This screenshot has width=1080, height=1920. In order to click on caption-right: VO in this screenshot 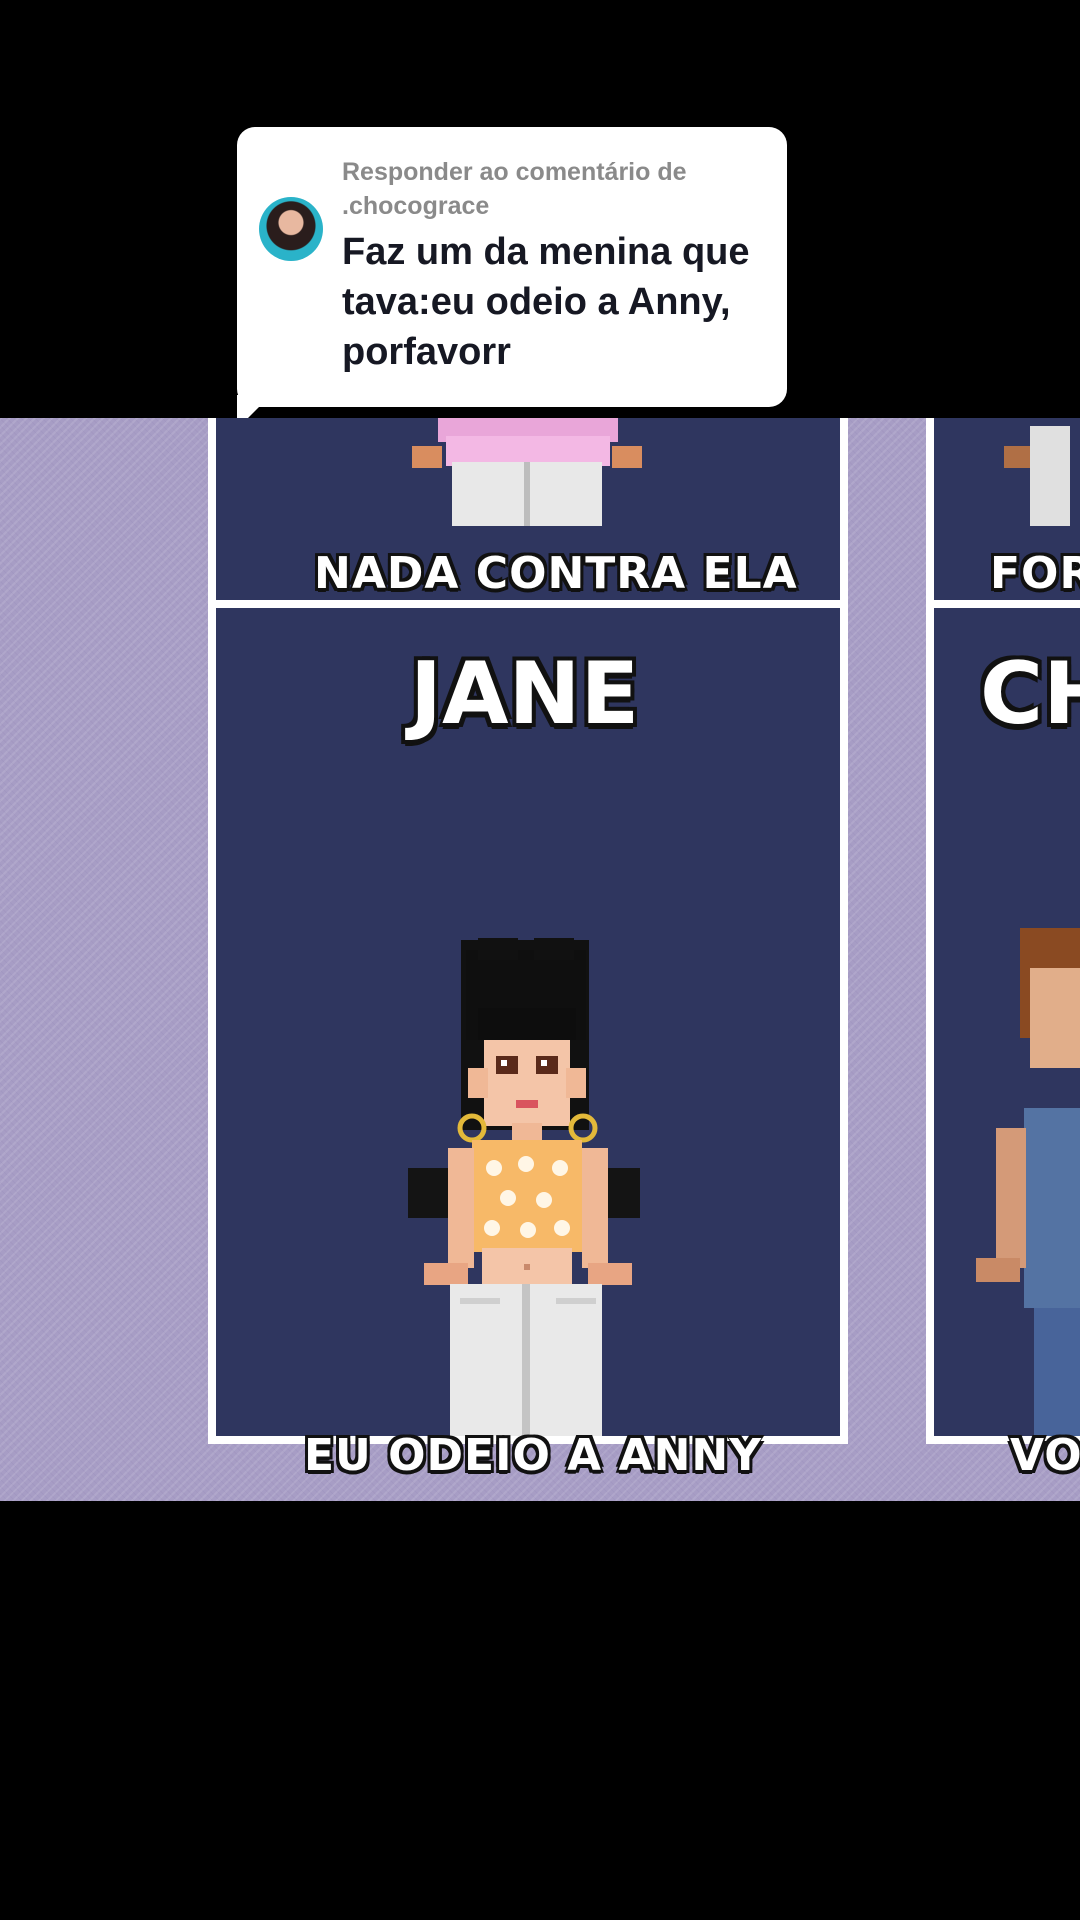, I will do `click(1045, 1455)`.